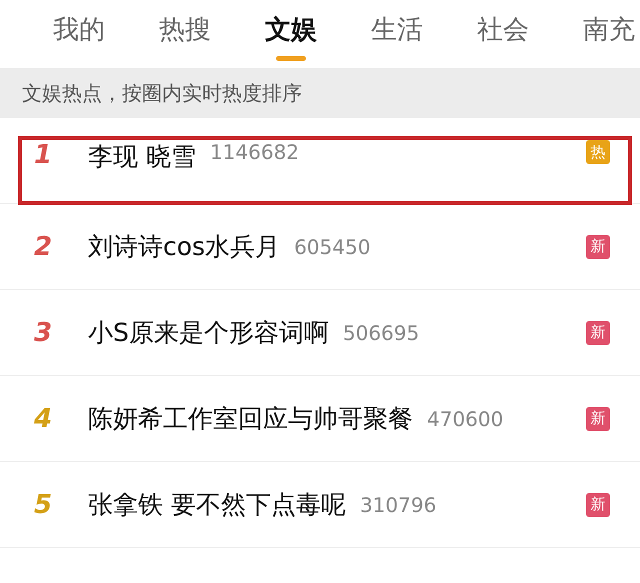 Image resolution: width=640 pixels, height=583 pixels. I want to click on category-tab: 我的, so click(79, 30).